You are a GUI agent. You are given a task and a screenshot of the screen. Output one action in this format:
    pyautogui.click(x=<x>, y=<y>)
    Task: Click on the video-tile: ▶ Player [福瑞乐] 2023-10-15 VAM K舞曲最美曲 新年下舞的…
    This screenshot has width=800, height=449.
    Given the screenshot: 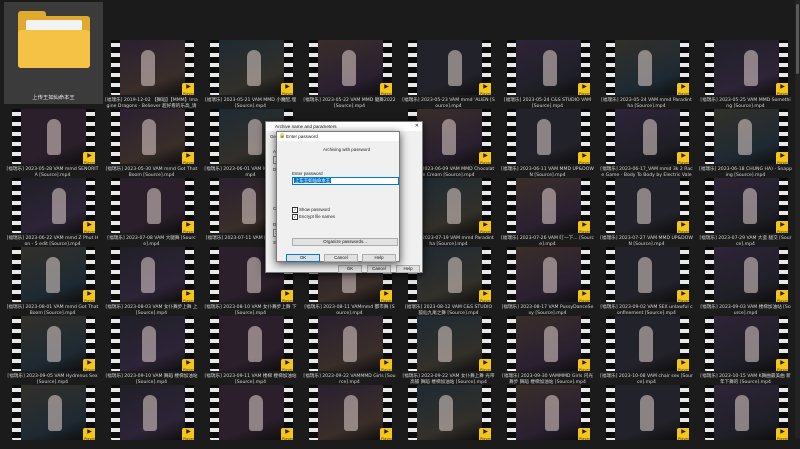 What is the action you would take?
    pyautogui.click(x=745, y=348)
    